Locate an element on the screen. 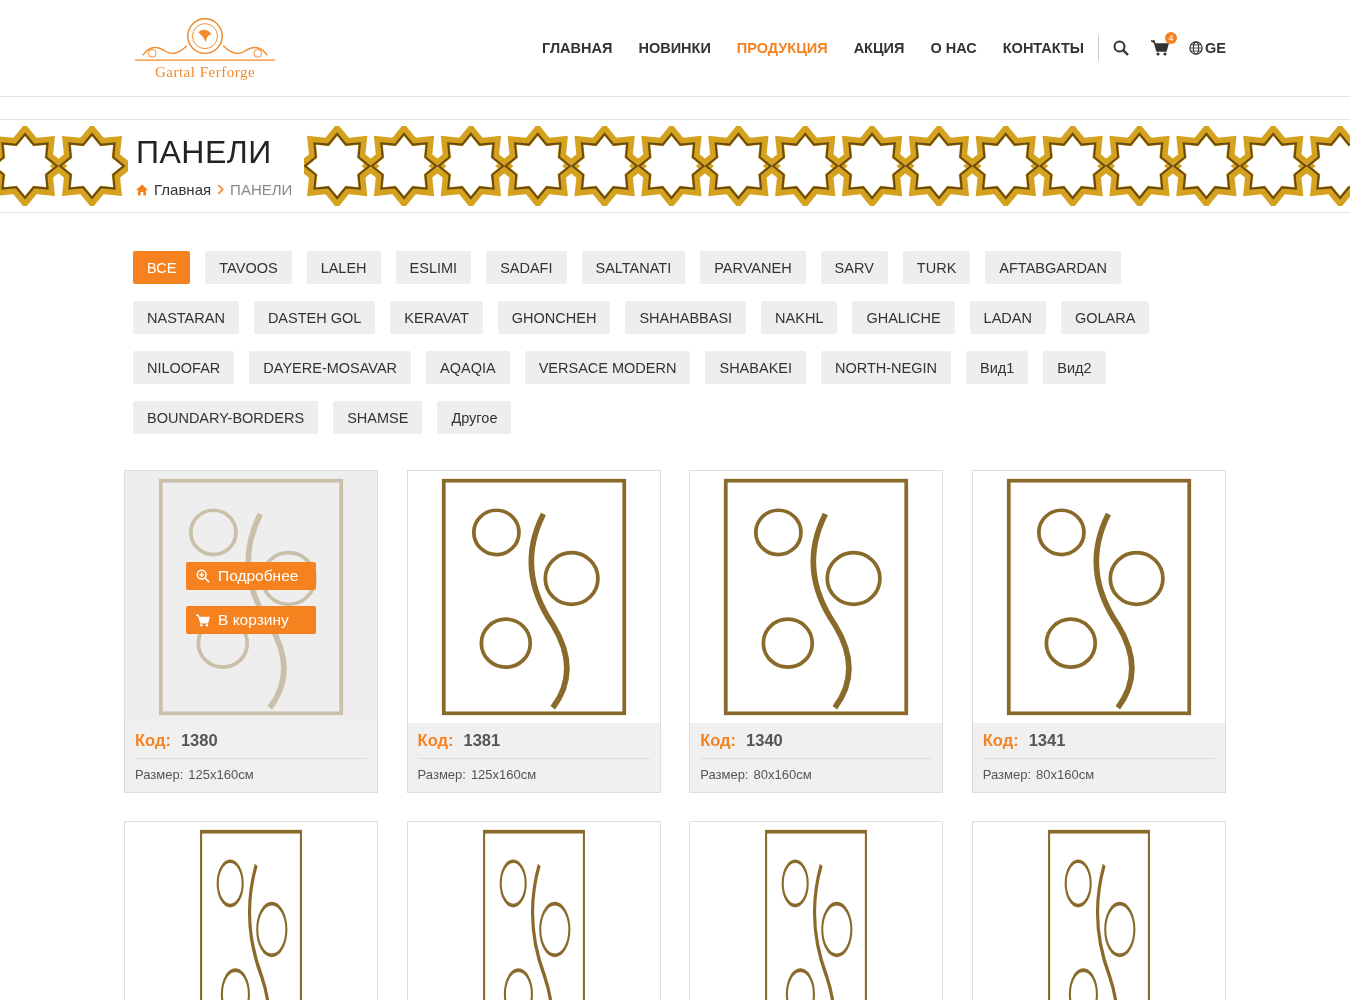 The height and width of the screenshot is (1000, 1350). breadcrumb-current: ПАНЕЛИ is located at coordinates (261, 189).